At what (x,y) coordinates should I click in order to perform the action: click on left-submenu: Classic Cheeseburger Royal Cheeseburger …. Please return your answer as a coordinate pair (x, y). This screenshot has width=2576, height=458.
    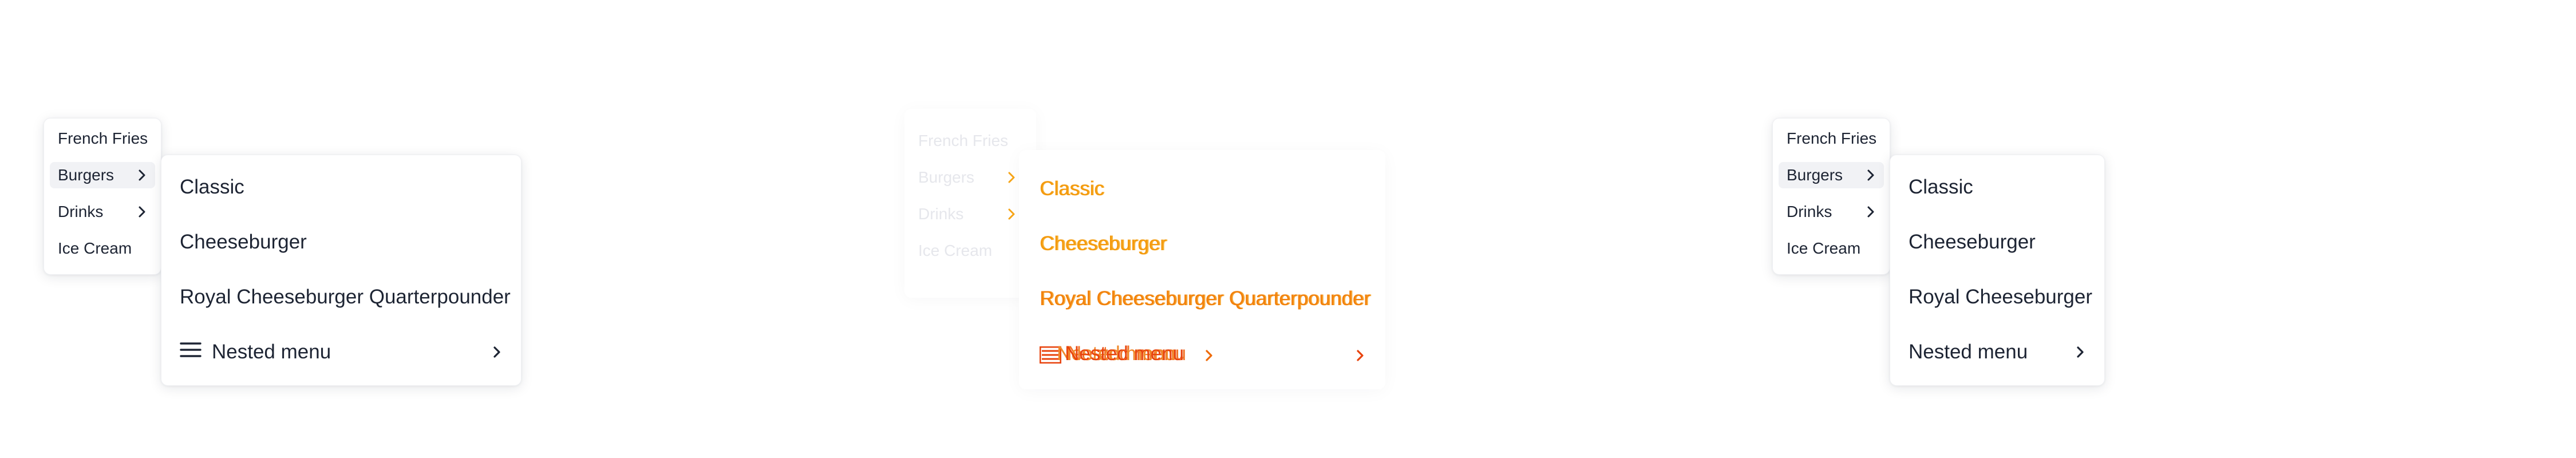
    Looking at the image, I should click on (341, 270).